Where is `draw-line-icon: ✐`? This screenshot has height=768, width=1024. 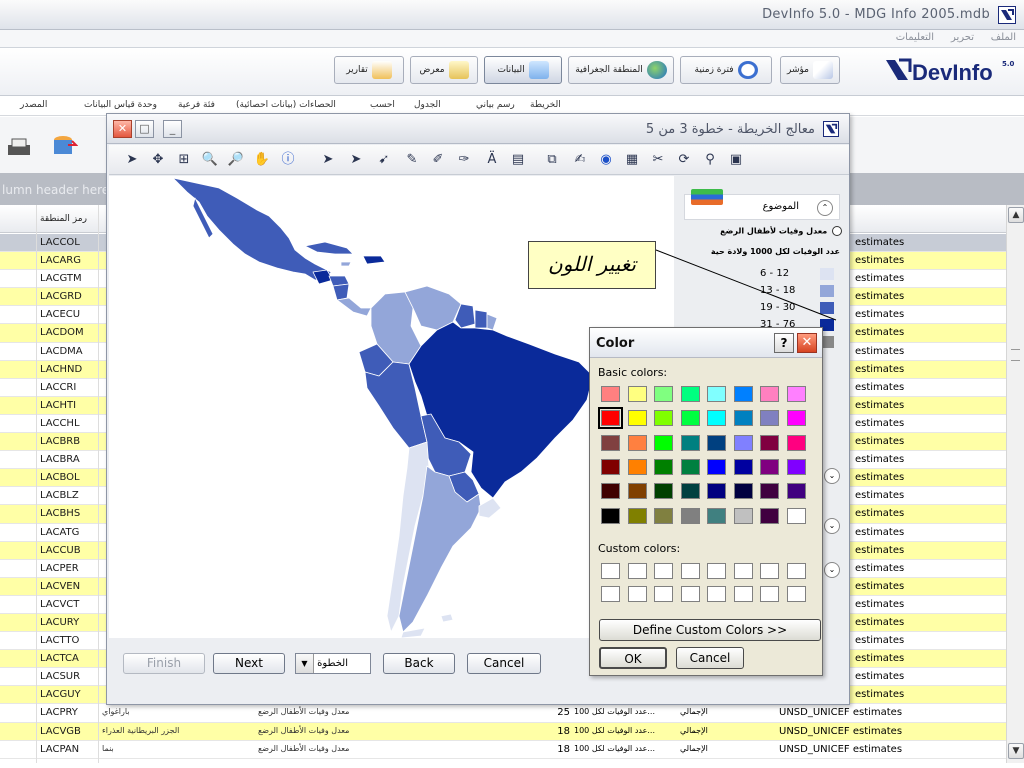
draw-line-icon: ✐ is located at coordinates (438, 160).